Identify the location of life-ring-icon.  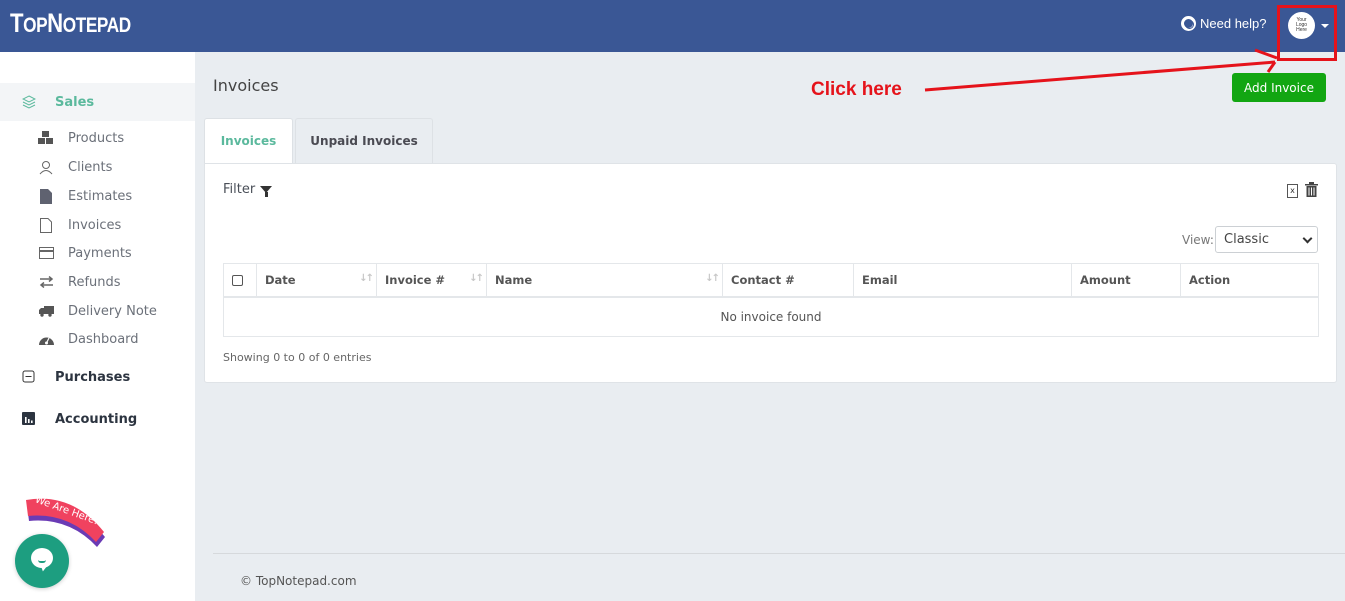
(1188, 23).